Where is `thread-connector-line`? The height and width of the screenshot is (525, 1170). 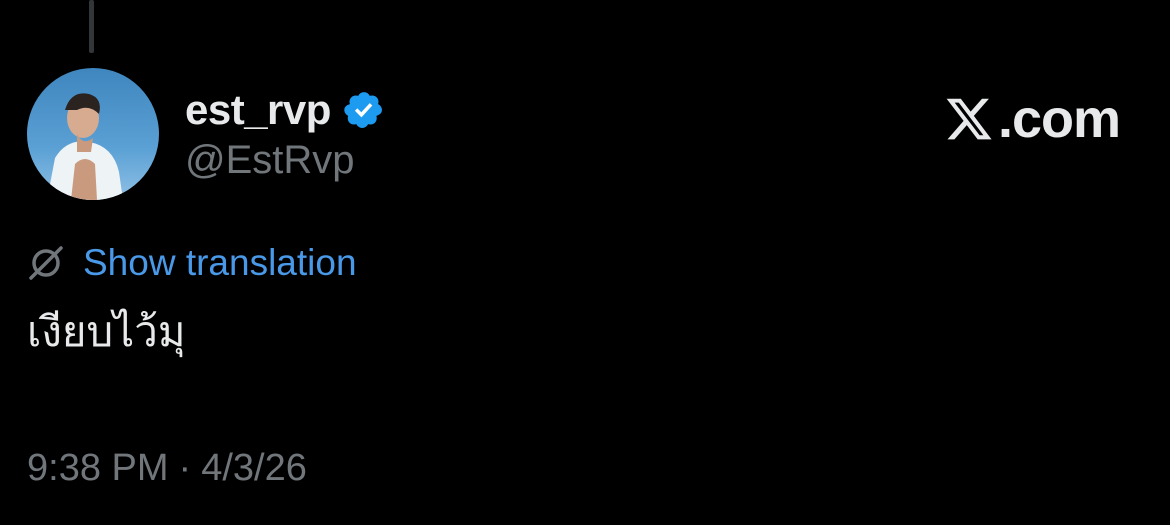
thread-connector-line is located at coordinates (91, 26).